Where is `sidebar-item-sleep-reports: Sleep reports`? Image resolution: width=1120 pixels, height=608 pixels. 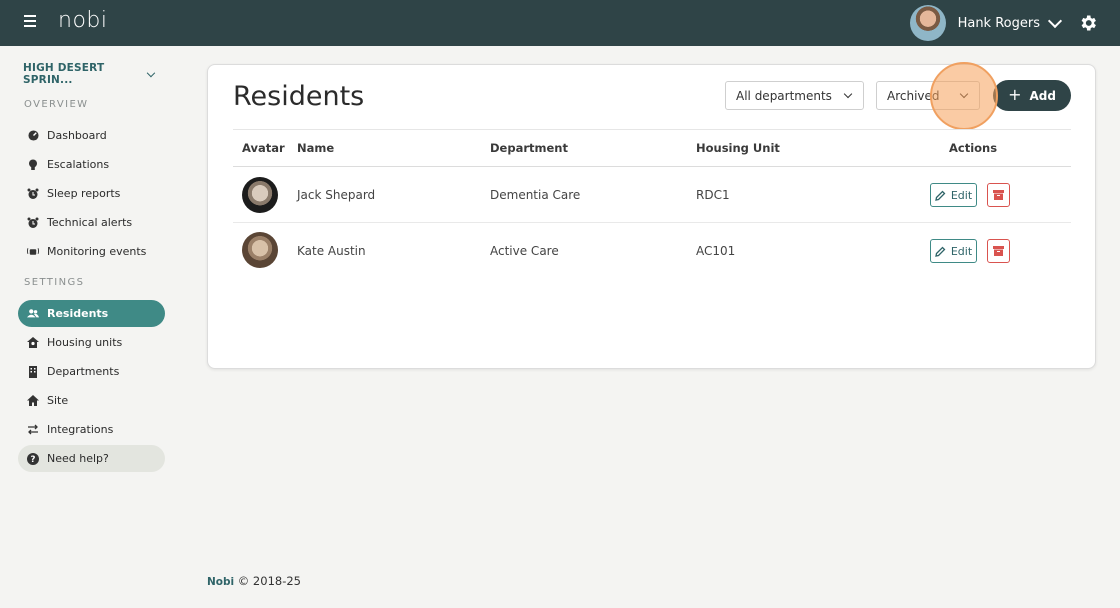 sidebar-item-sleep-reports: Sleep reports is located at coordinates (91, 193).